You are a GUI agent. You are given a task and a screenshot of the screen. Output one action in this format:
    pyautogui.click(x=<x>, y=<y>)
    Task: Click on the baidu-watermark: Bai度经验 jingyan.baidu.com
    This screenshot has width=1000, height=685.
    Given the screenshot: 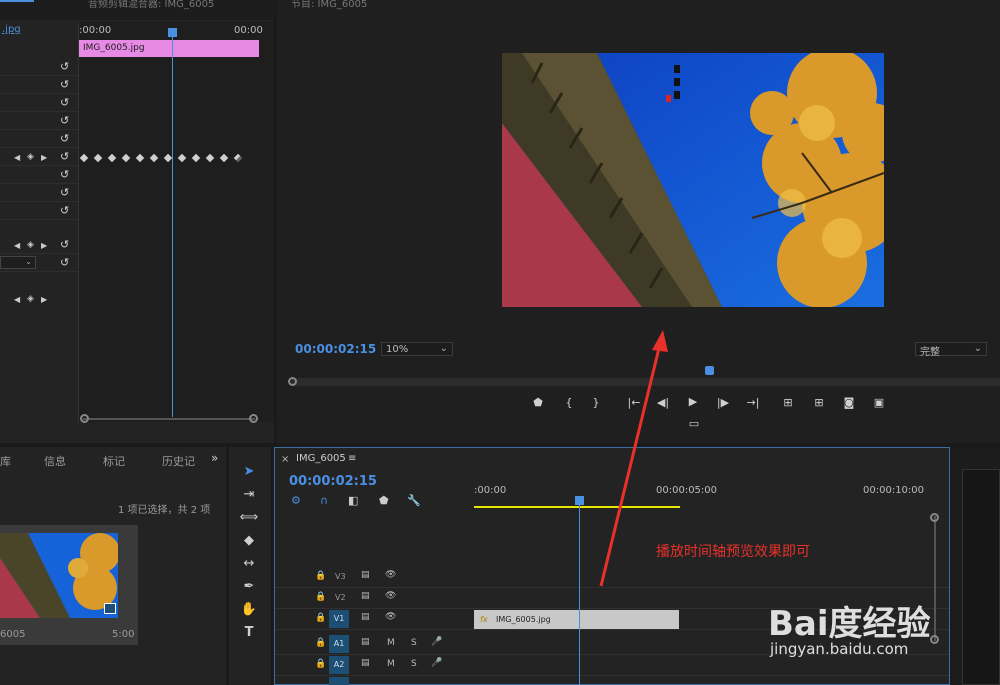 What is the action you would take?
    pyautogui.click(x=882, y=629)
    